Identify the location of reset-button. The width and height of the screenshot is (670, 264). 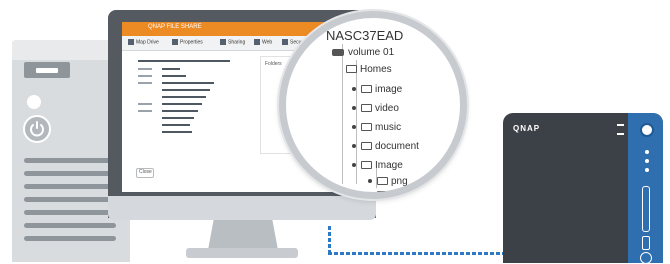
(34, 102).